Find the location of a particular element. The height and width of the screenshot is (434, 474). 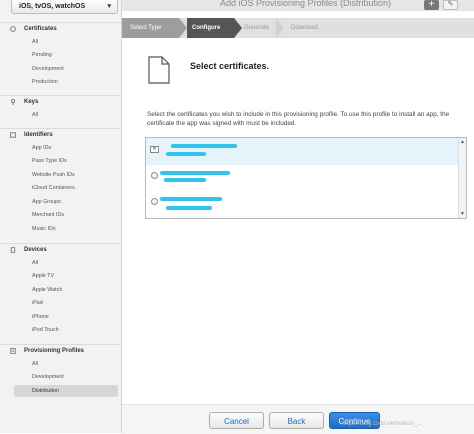

sidebar-item-app-groups: App Groups is located at coordinates (66, 202).